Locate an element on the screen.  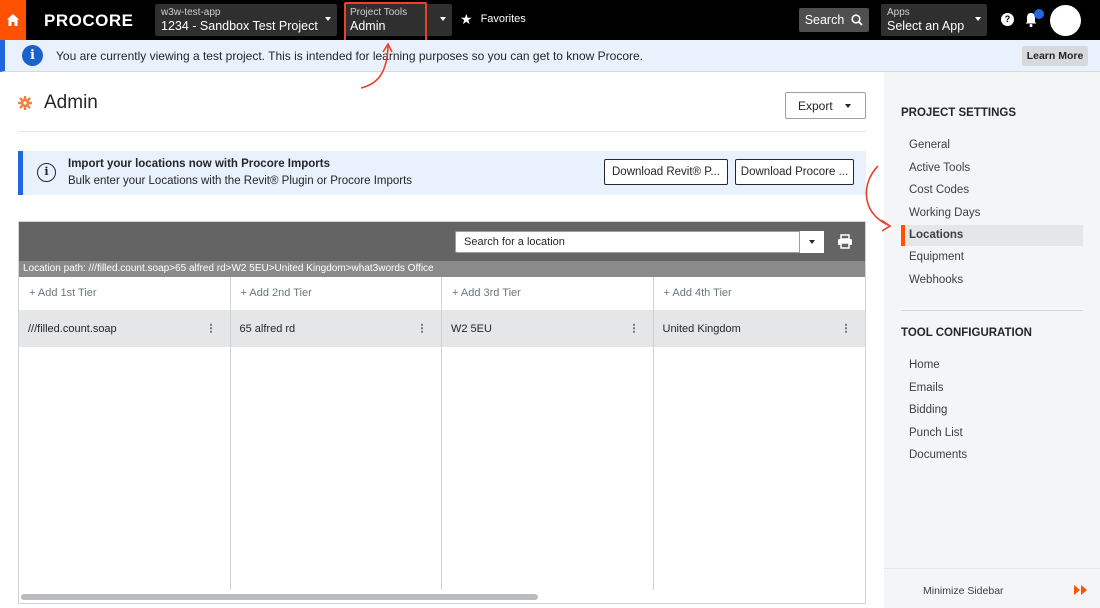
tool-configuration-heading: TOOL CONFIGURATION is located at coordinates (966, 333).